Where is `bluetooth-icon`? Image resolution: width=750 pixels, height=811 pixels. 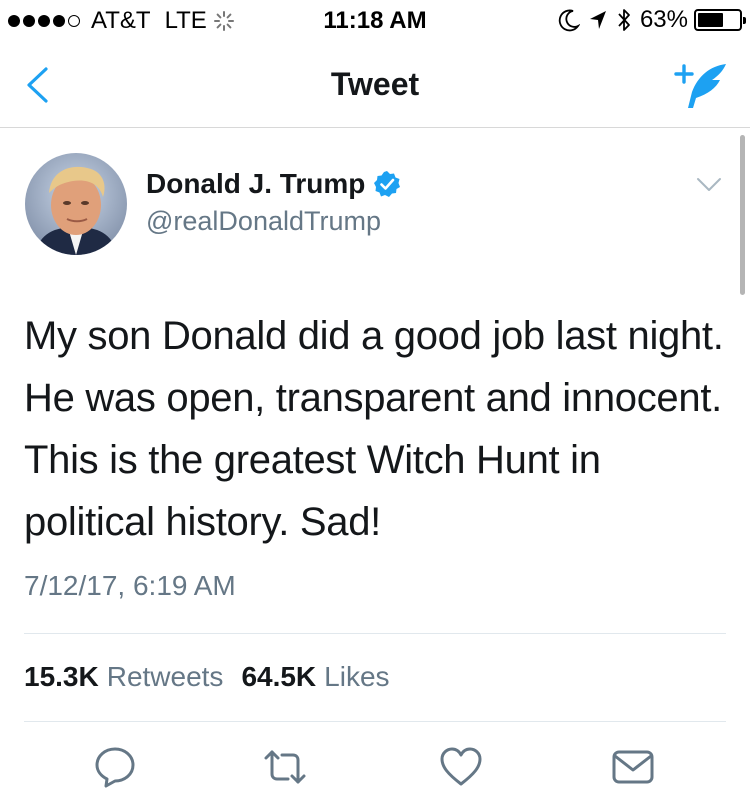 bluetooth-icon is located at coordinates (624, 20).